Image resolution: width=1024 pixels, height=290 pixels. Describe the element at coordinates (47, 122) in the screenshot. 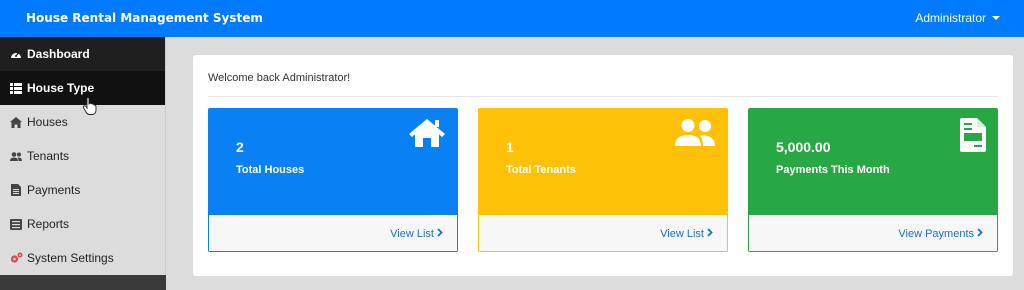

I see `sidebar-item-label: Houses` at that location.